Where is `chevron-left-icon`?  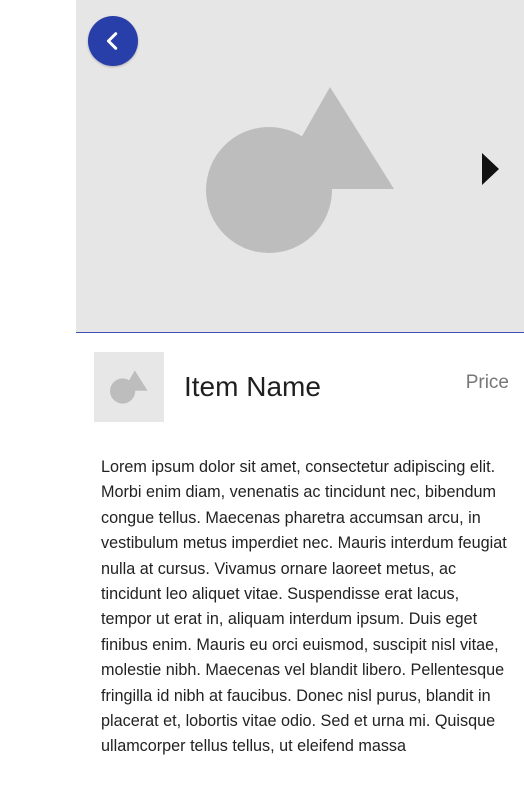 chevron-left-icon is located at coordinates (112, 41).